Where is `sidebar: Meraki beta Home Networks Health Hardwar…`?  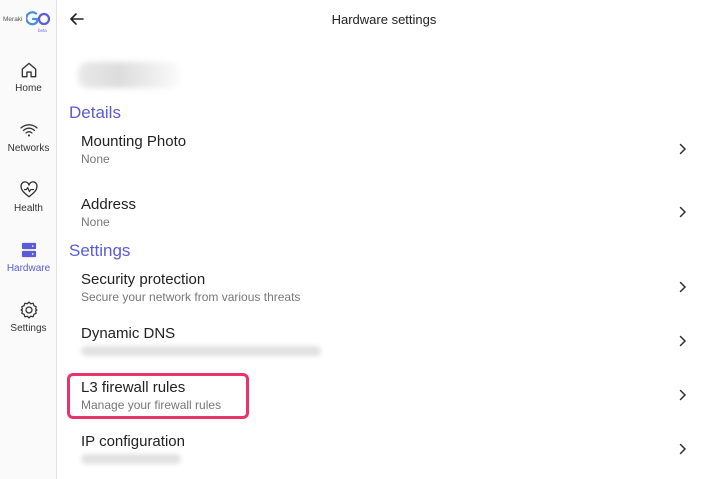
sidebar: Meraki beta Home Networks Health Hardwar… is located at coordinates (28, 239).